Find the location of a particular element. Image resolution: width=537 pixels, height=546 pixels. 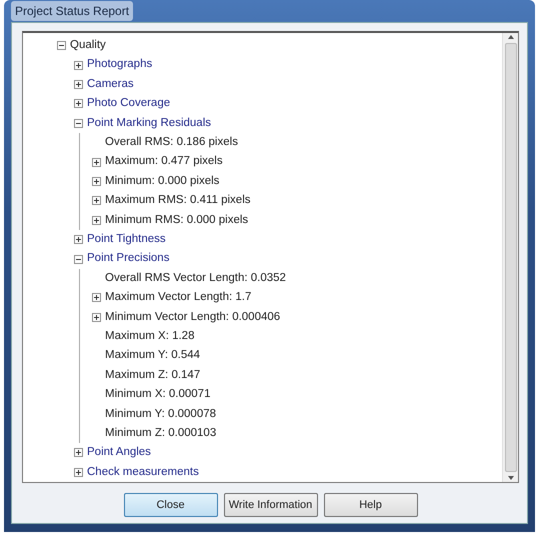

scroll-thumb is located at coordinates (510, 257).